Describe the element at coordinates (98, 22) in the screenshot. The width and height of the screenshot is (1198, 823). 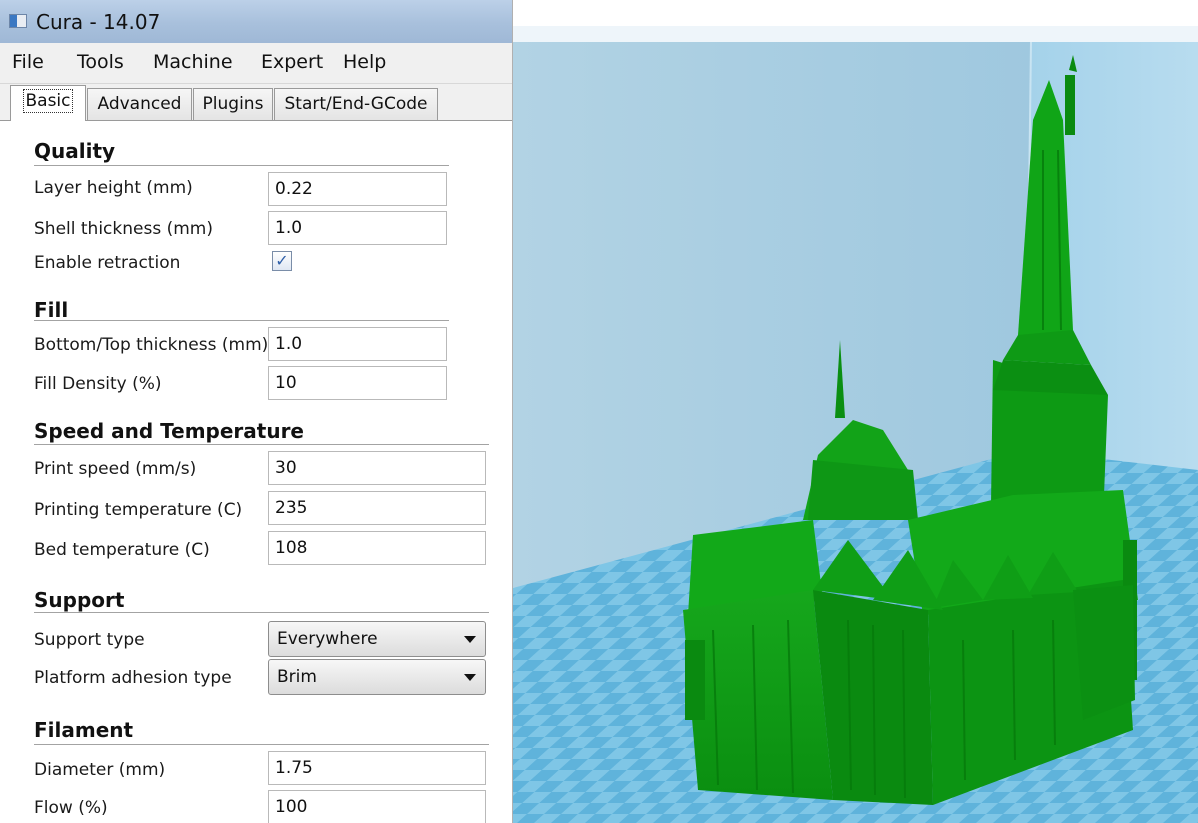
I see `window-title: Cura - 14.07` at that location.